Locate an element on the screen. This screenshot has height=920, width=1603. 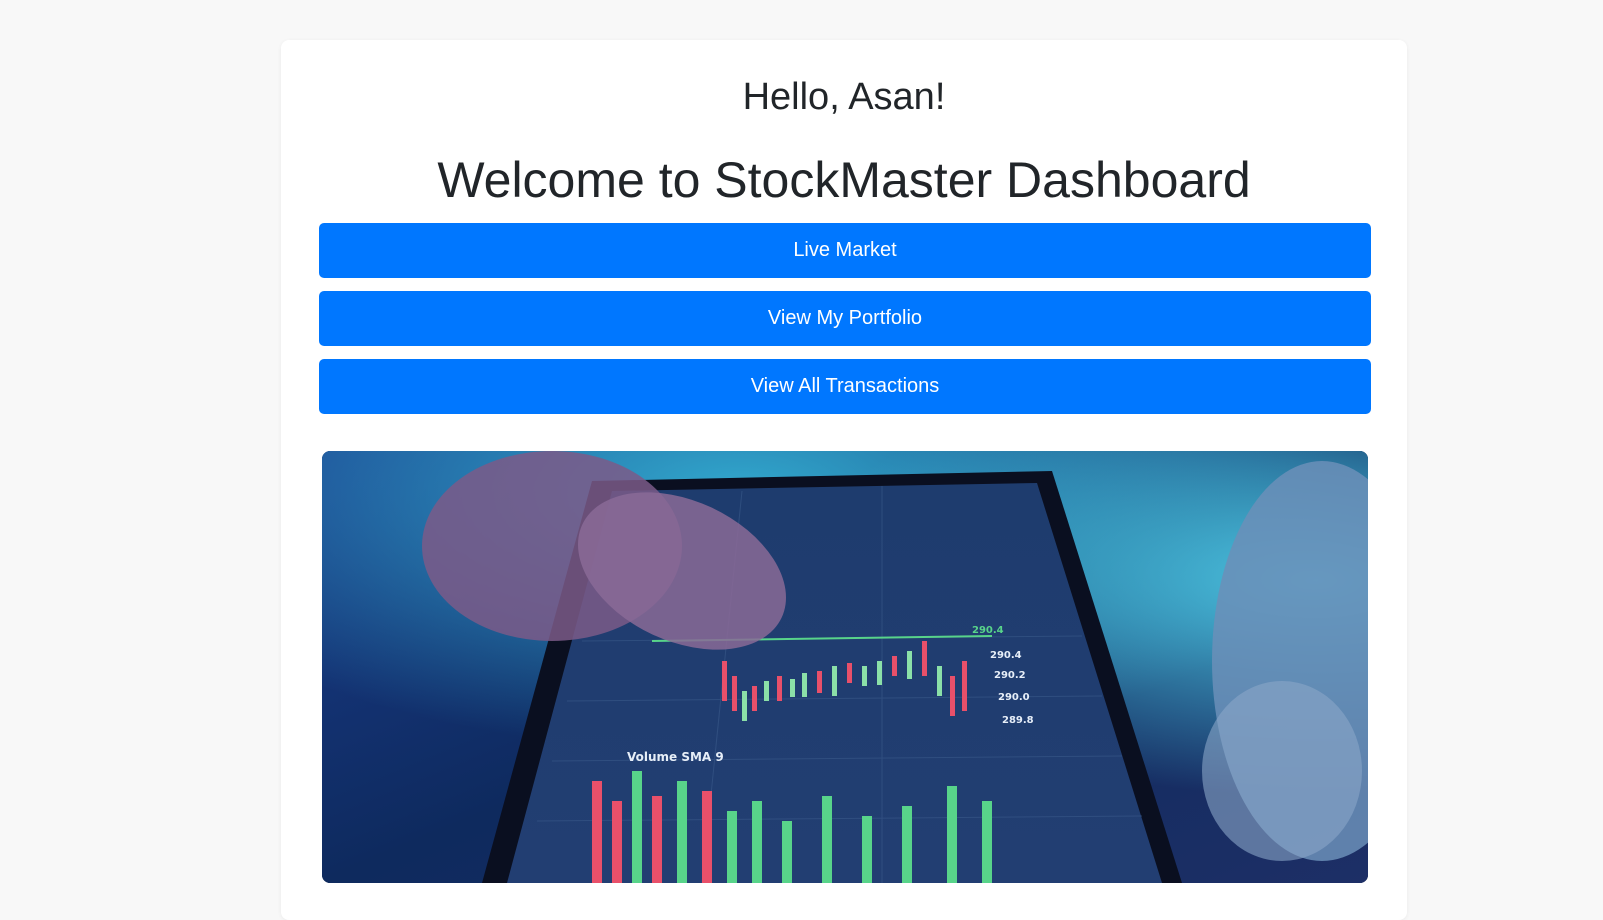
price-label: 290.2 is located at coordinates (1010, 675).